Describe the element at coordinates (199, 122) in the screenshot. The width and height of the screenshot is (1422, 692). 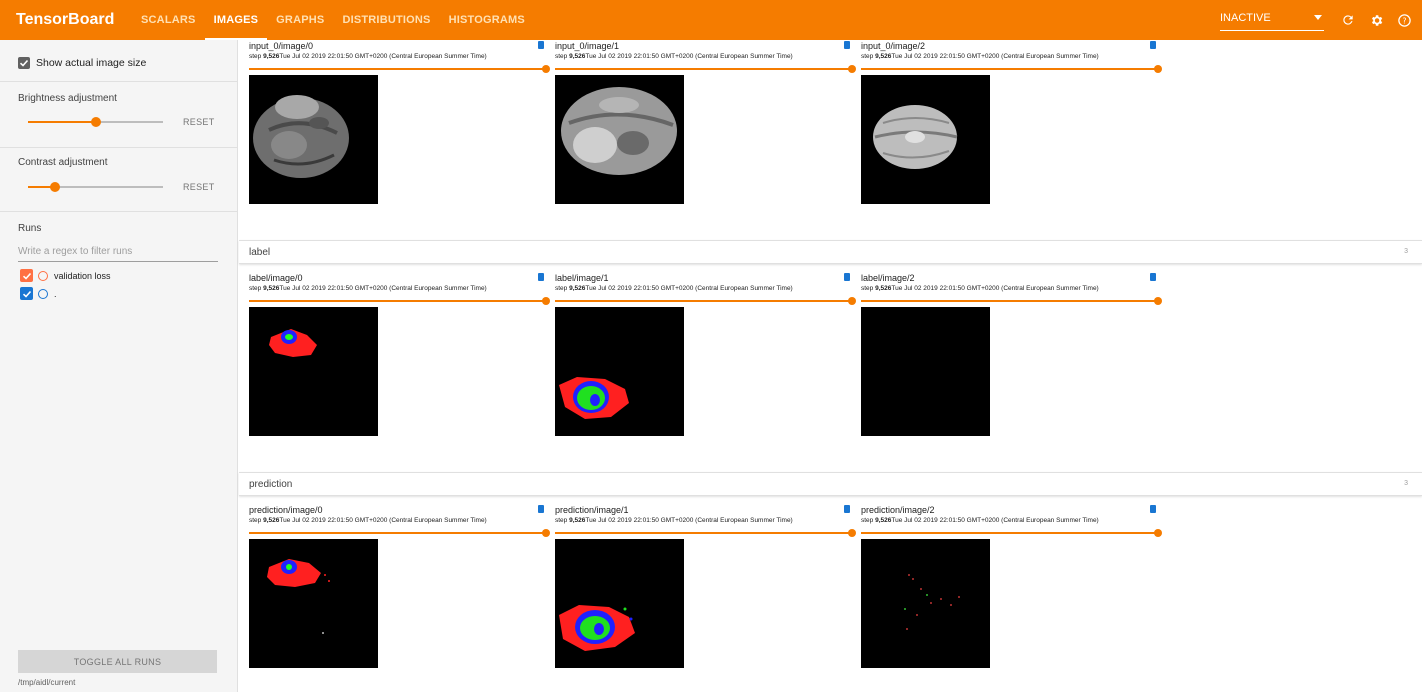
I see `brightness-reset-button: RESET` at that location.